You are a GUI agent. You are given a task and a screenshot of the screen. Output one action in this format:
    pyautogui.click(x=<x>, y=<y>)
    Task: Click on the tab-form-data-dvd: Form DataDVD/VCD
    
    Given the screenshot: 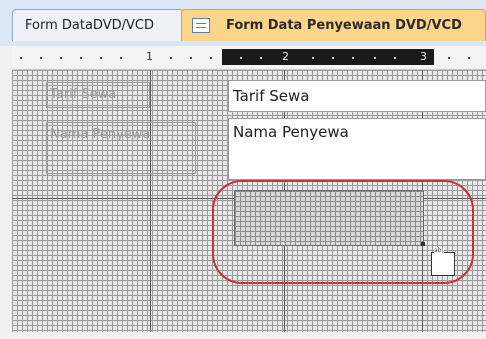 What is the action you would take?
    pyautogui.click(x=98, y=25)
    